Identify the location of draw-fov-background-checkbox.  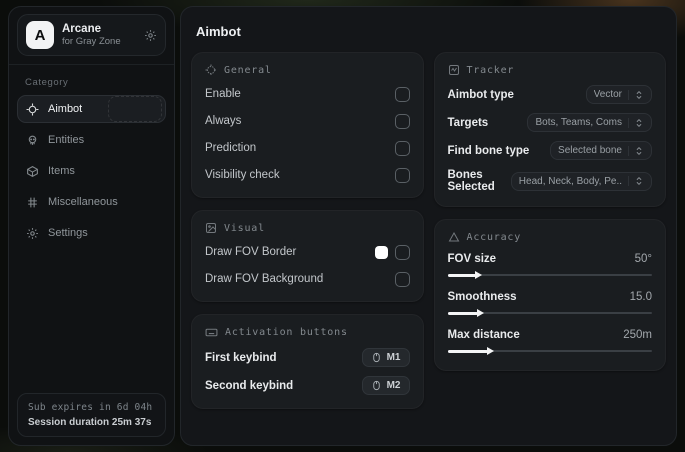
(402, 279).